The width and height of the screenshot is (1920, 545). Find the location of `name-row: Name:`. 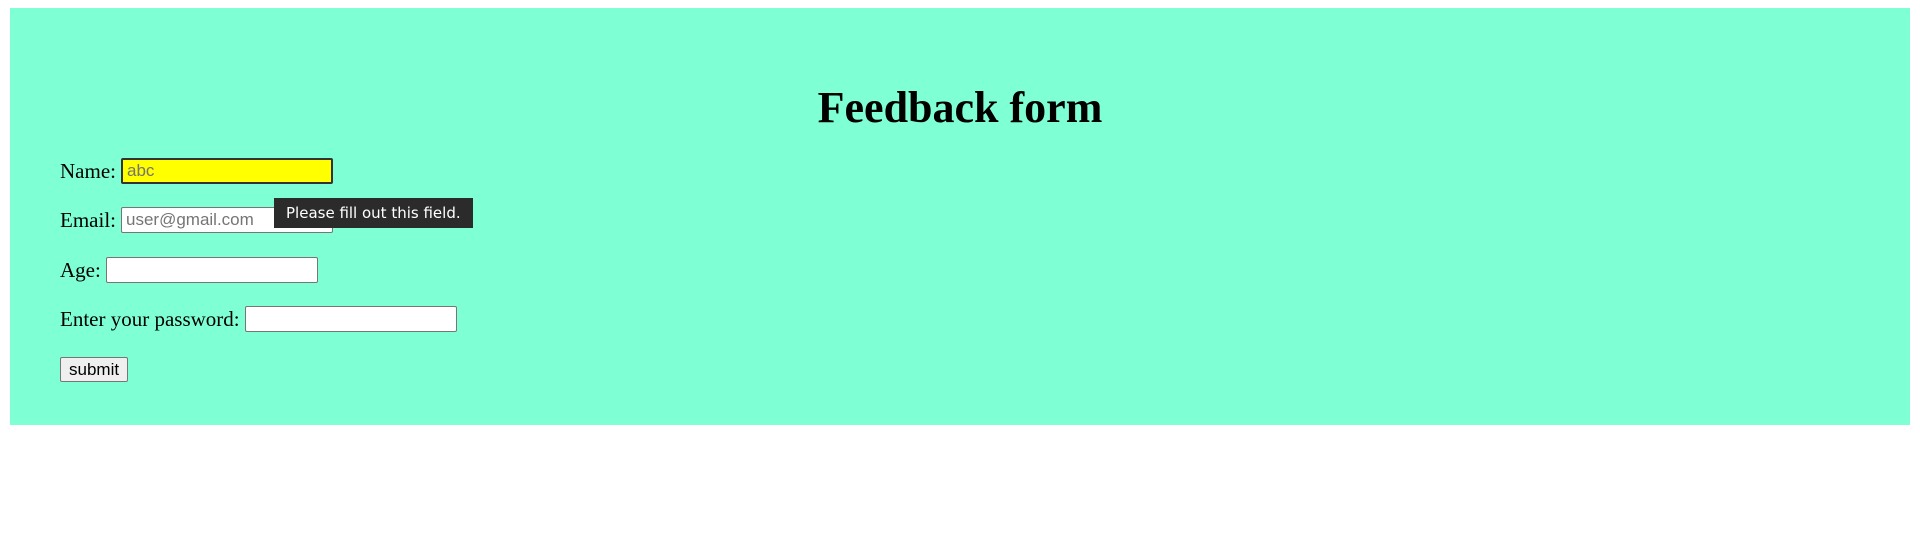

name-row: Name: is located at coordinates (196, 171).